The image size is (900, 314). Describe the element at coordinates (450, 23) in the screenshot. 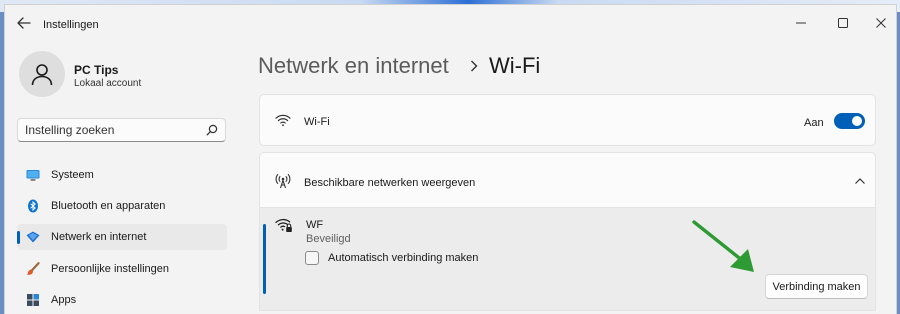

I see `title-bar: Instellingen` at that location.